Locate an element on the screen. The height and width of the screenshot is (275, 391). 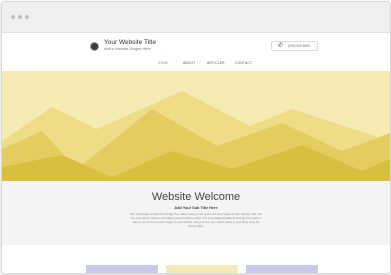
browser-titlebar is located at coordinates (196, 17).